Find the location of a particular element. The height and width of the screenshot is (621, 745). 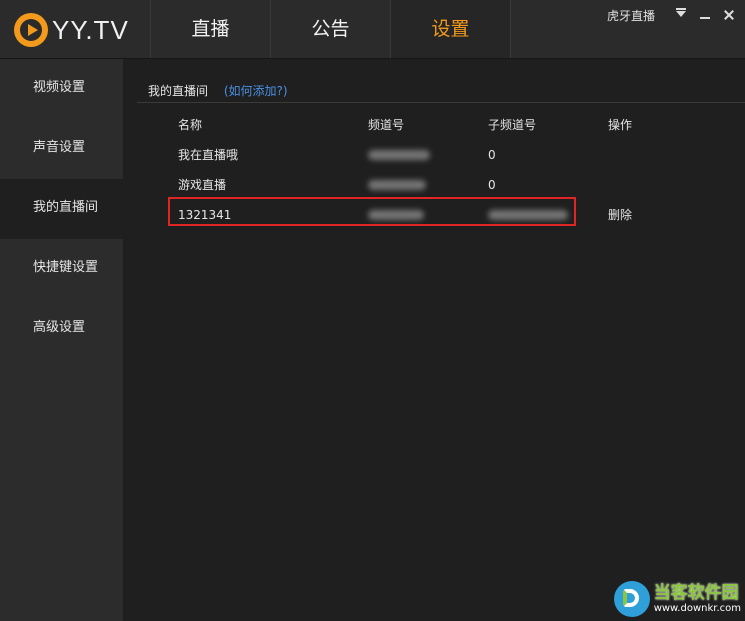

main-tabs: 直播 公告 设置 is located at coordinates (330, 29).